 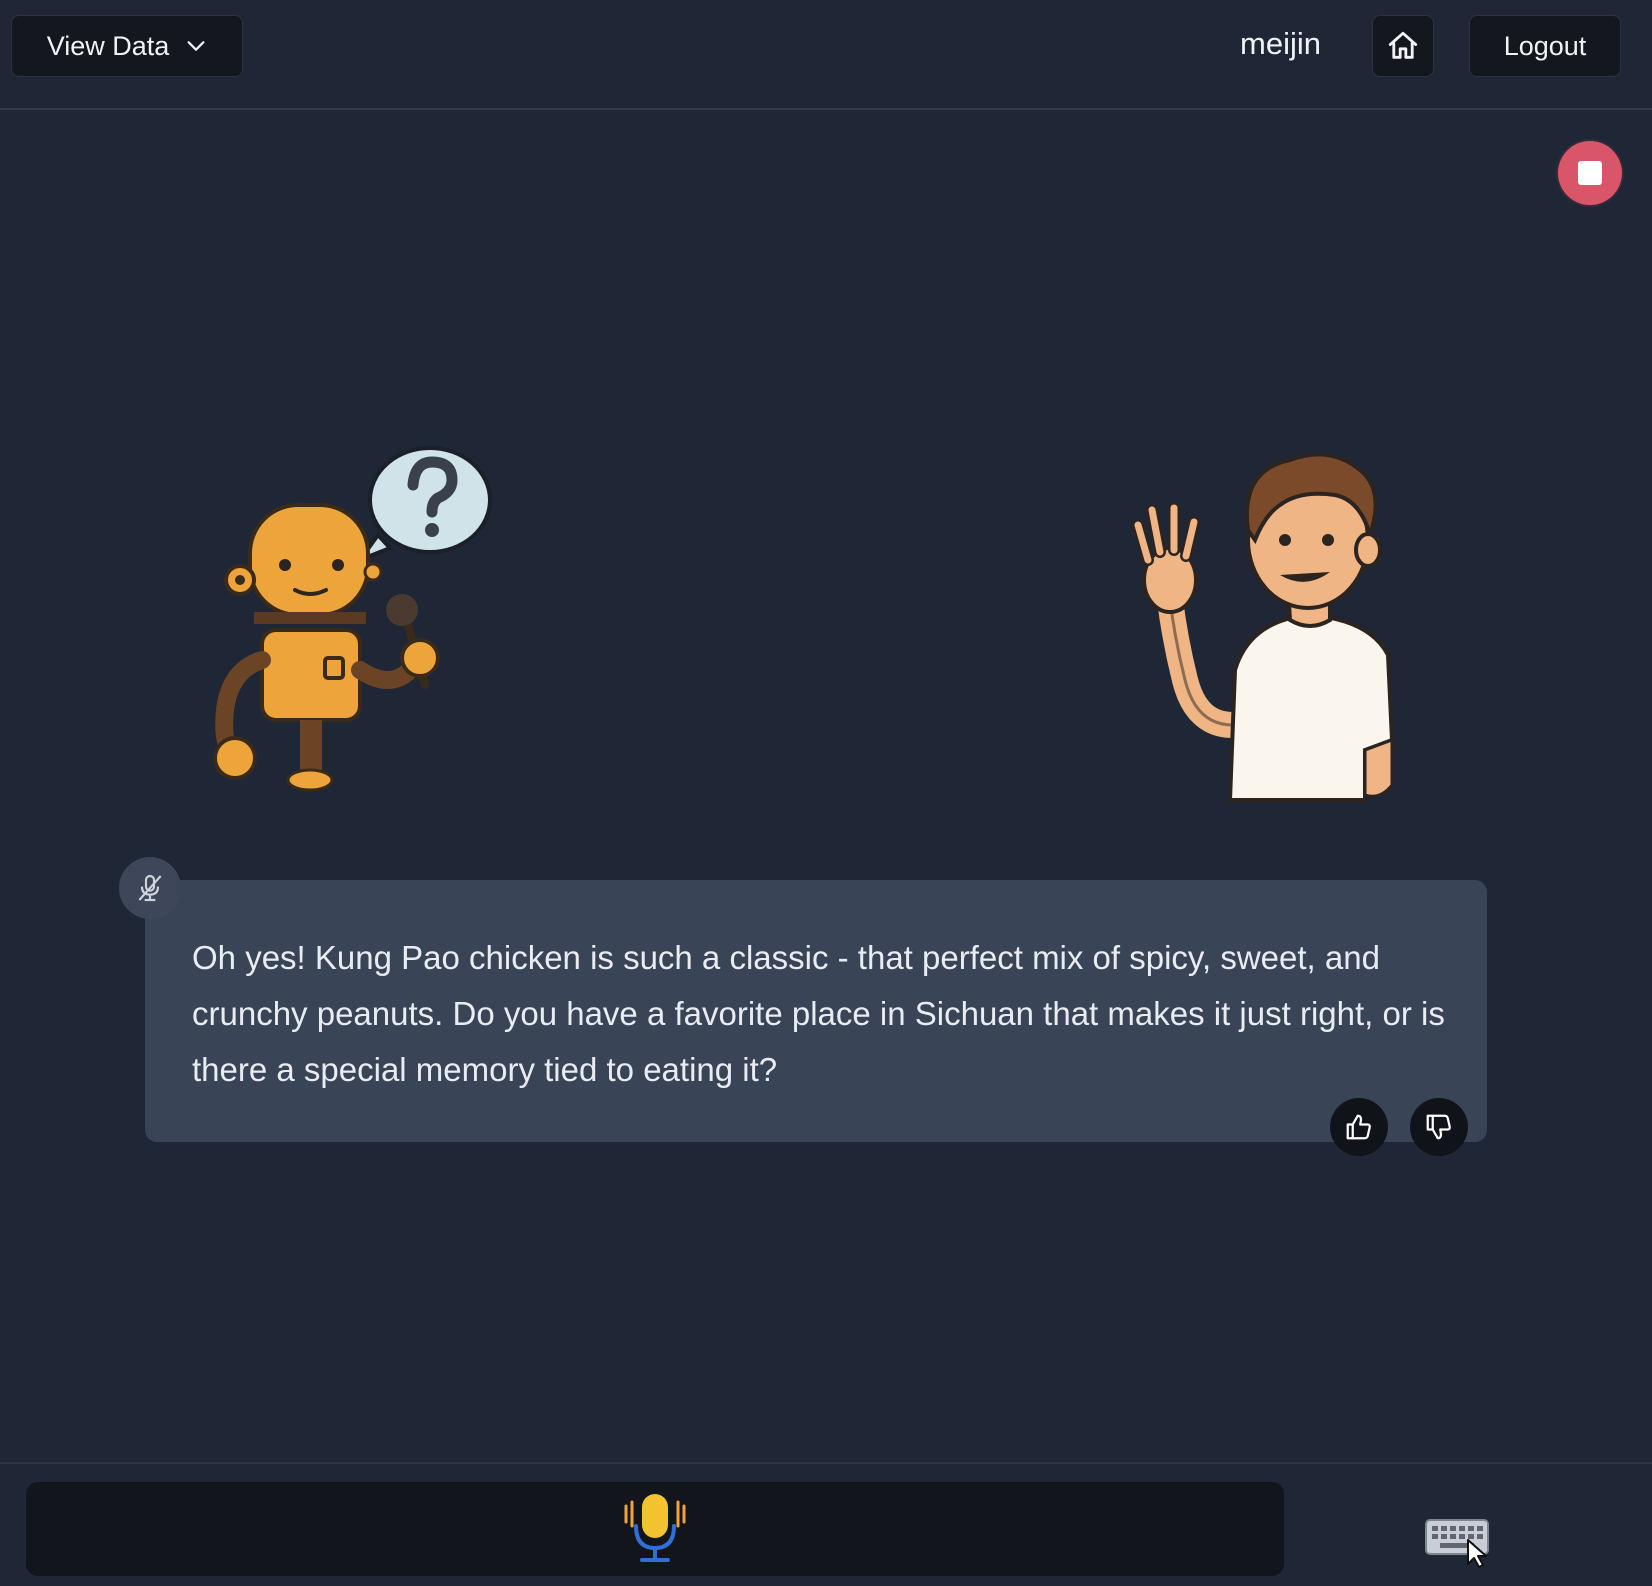 What do you see at coordinates (1280, 43) in the screenshot?
I see `username-label: meijin` at bounding box center [1280, 43].